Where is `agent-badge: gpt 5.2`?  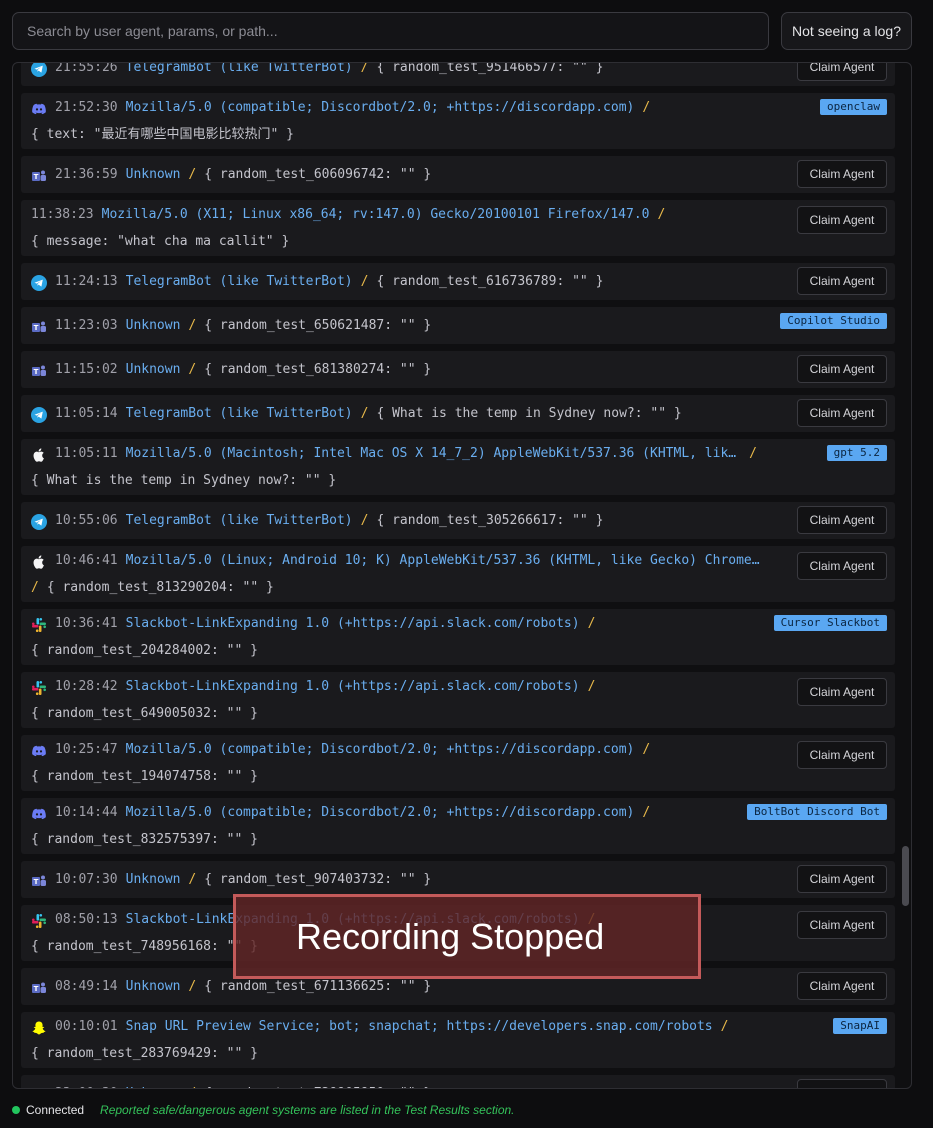
agent-badge: gpt 5.2 is located at coordinates (856, 453).